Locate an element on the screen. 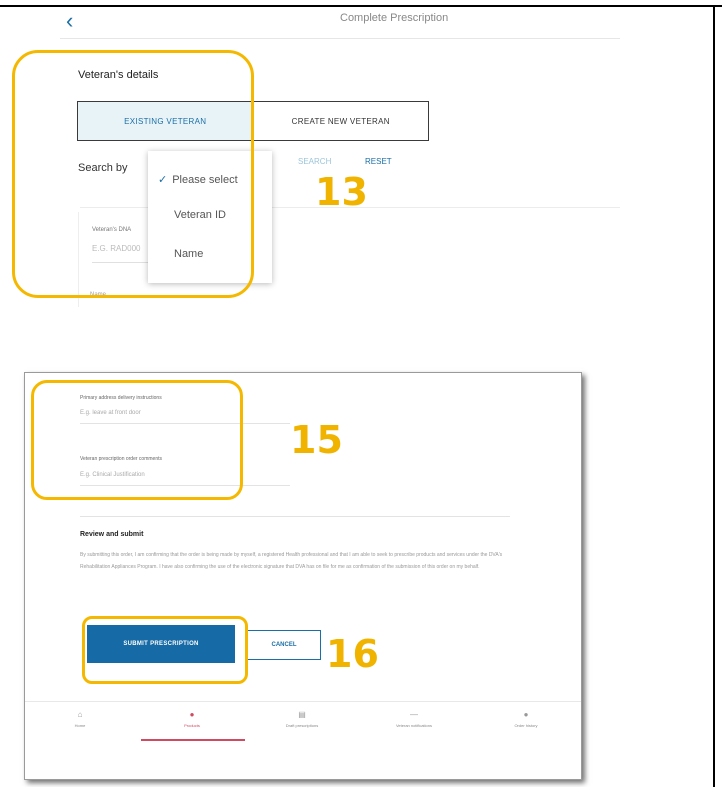 The height and width of the screenshot is (787, 722). nav-item-home: ⌂ Home is located at coordinates (80, 719).